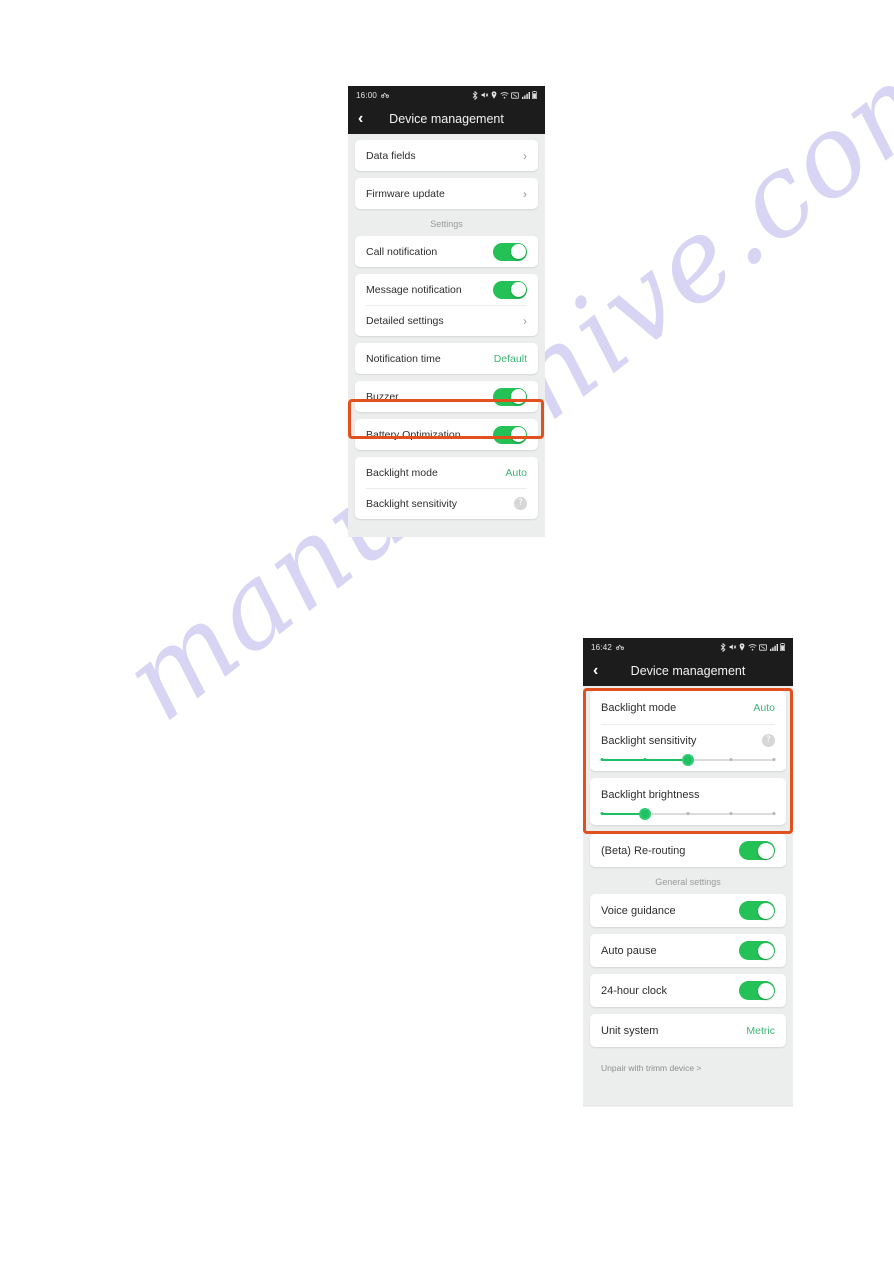 The height and width of the screenshot is (1263, 894). I want to click on signal-icon, so click(525, 95).